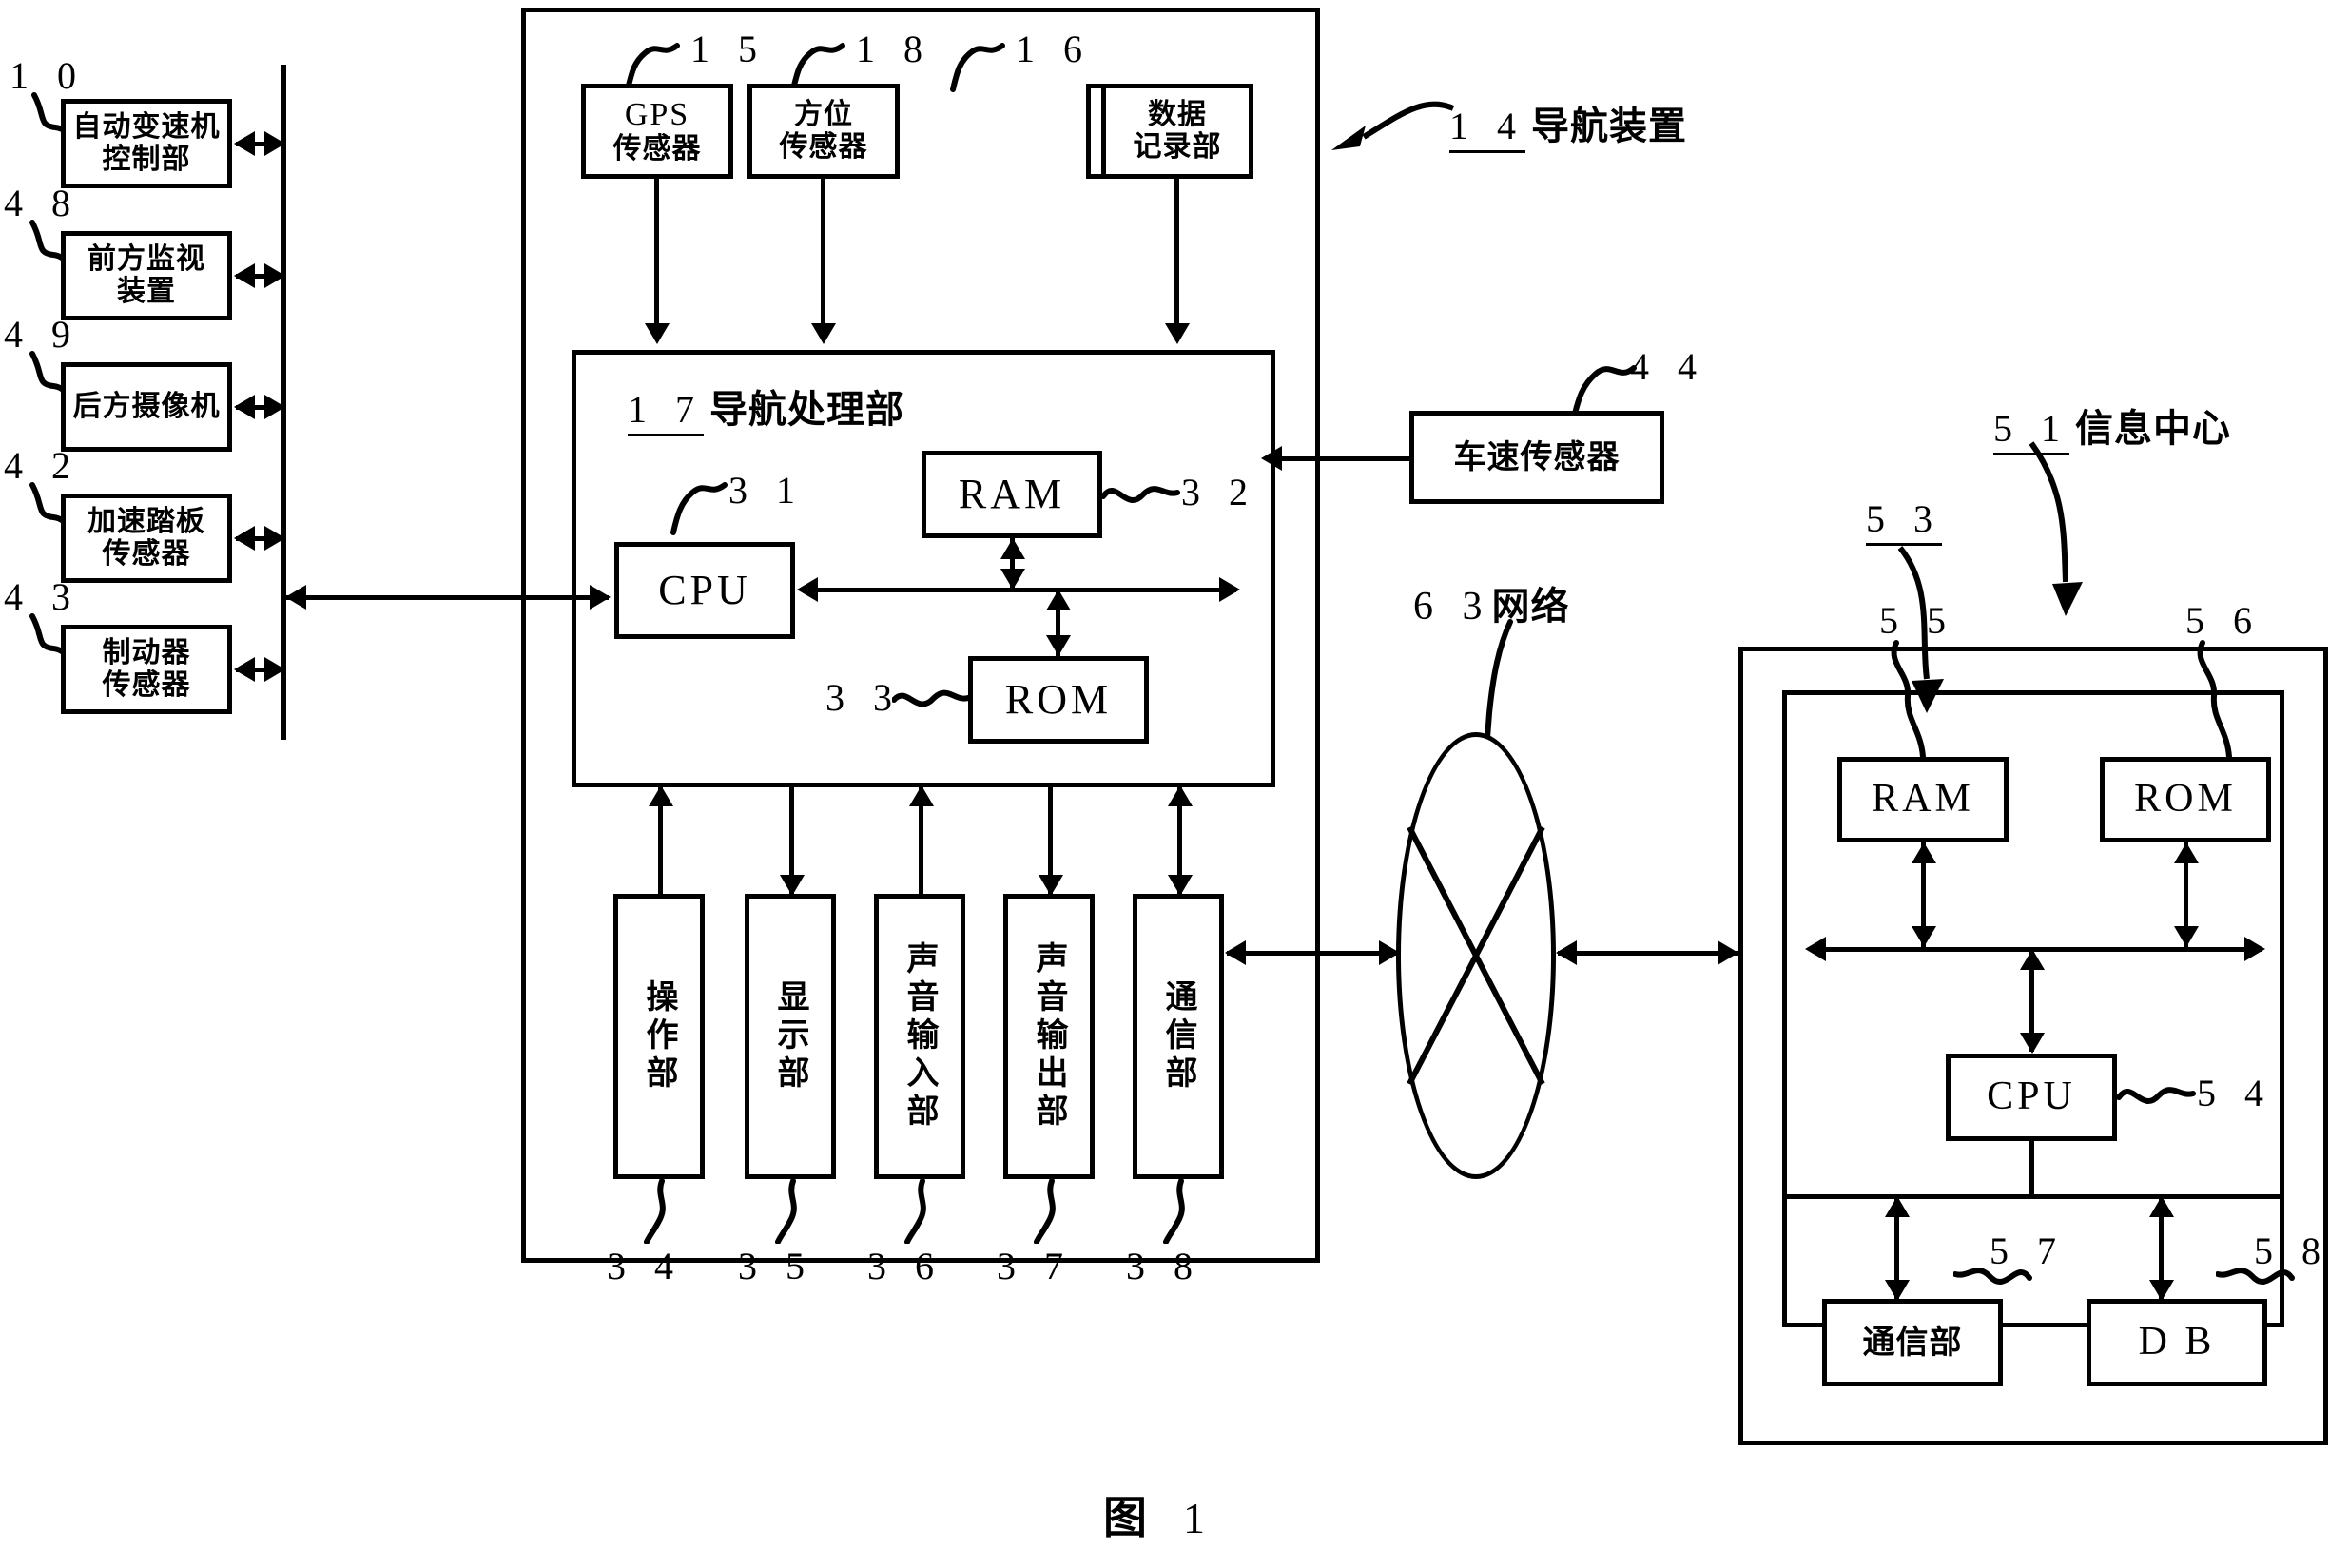 The height and width of the screenshot is (1568, 2349). I want to click on navigation-rom: ROM, so click(1058, 700).